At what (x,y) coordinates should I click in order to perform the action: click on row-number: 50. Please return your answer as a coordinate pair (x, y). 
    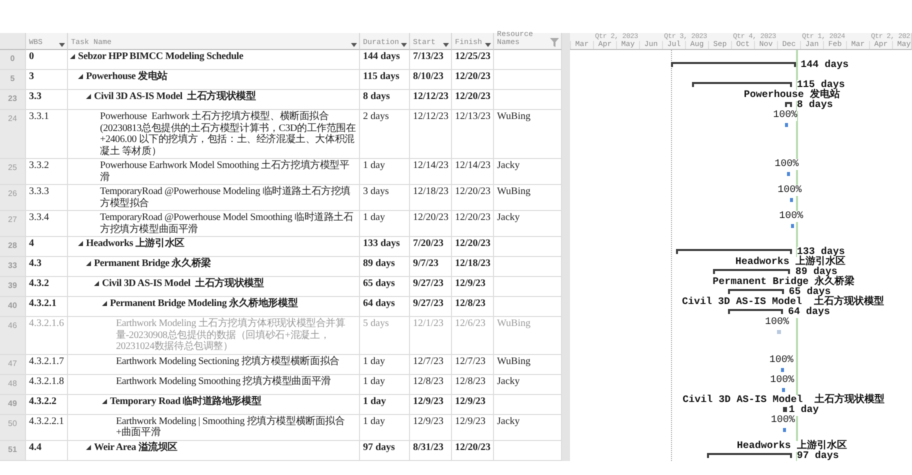
    Looking at the image, I should click on (13, 427).